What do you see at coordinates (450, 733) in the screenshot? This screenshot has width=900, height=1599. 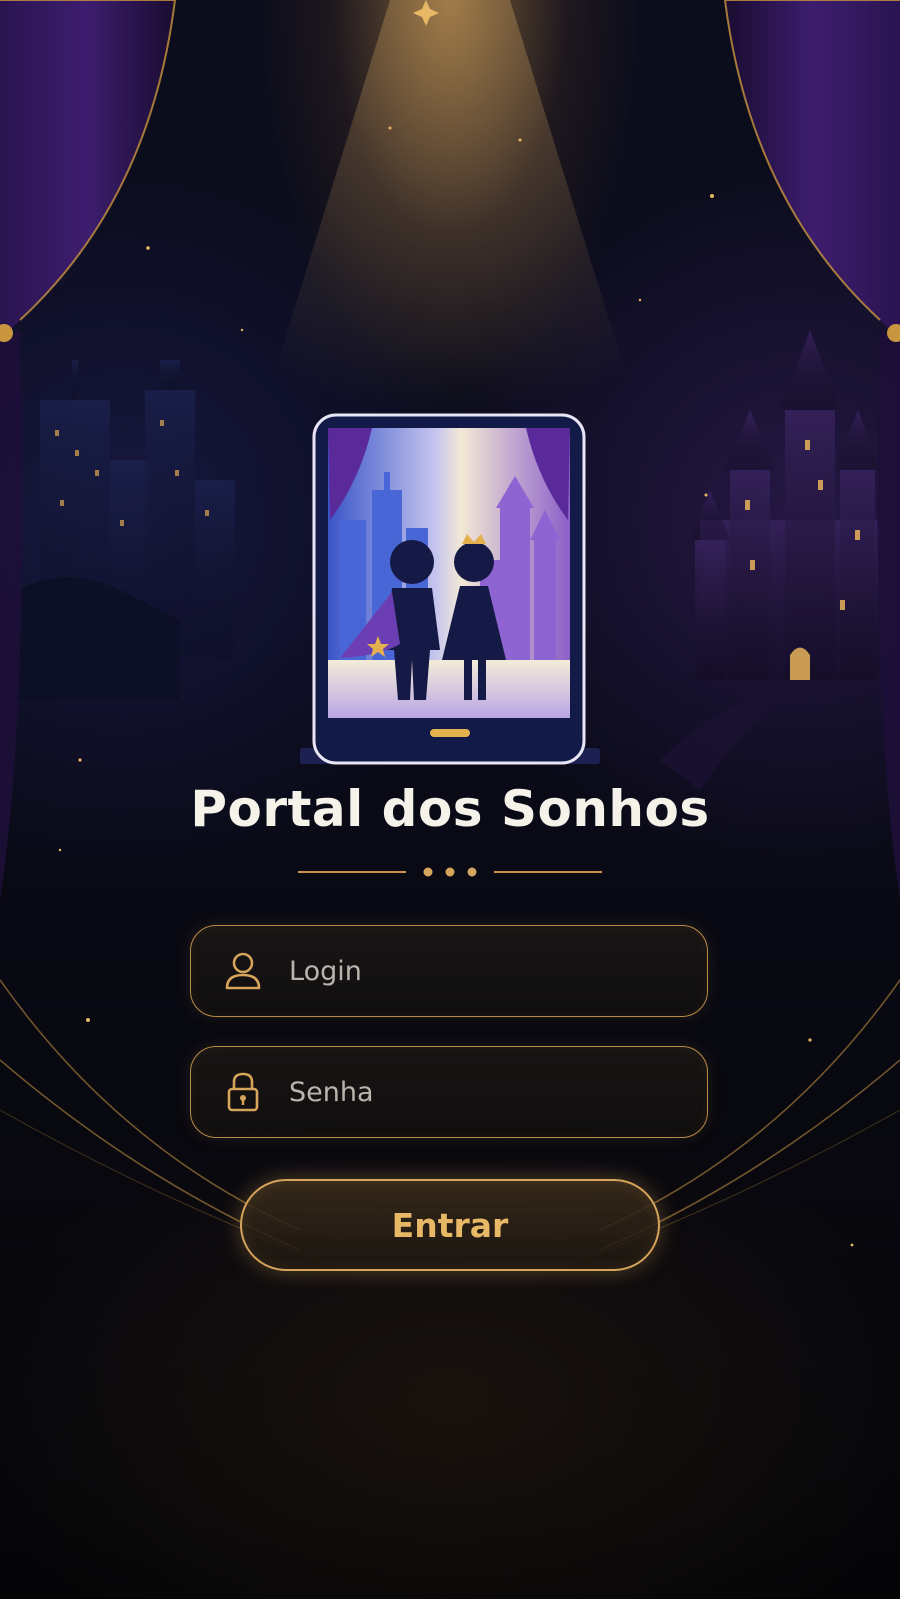 I see `tablet-home-button` at bounding box center [450, 733].